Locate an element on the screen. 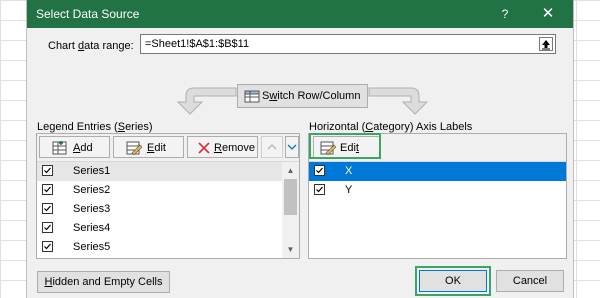  scroll-down-arrow-icon: ▼ is located at coordinates (290, 249).